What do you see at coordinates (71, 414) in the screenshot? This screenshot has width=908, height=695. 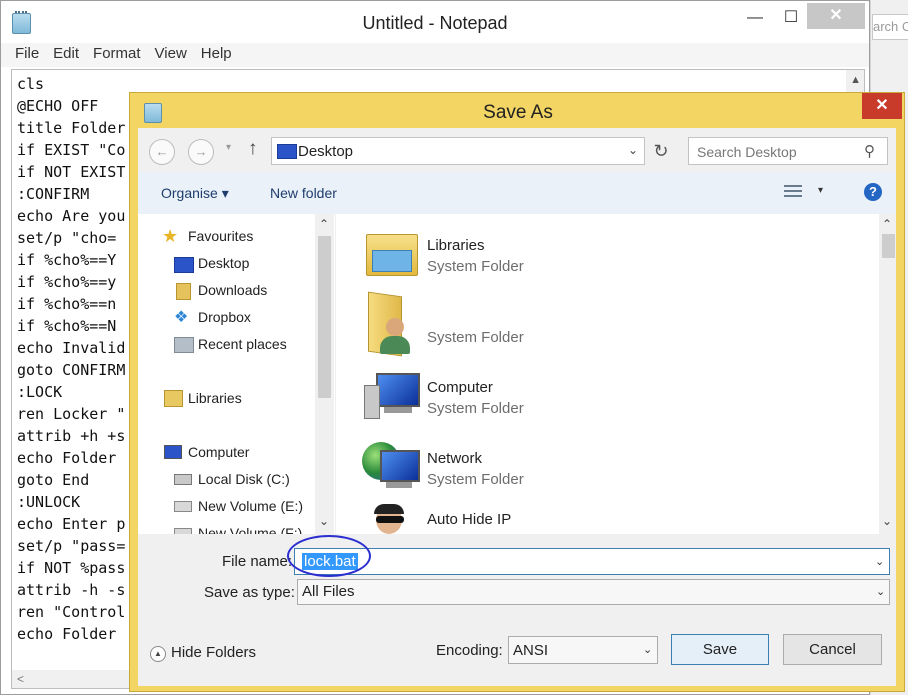 I see `text-line: ren Locker "` at bounding box center [71, 414].